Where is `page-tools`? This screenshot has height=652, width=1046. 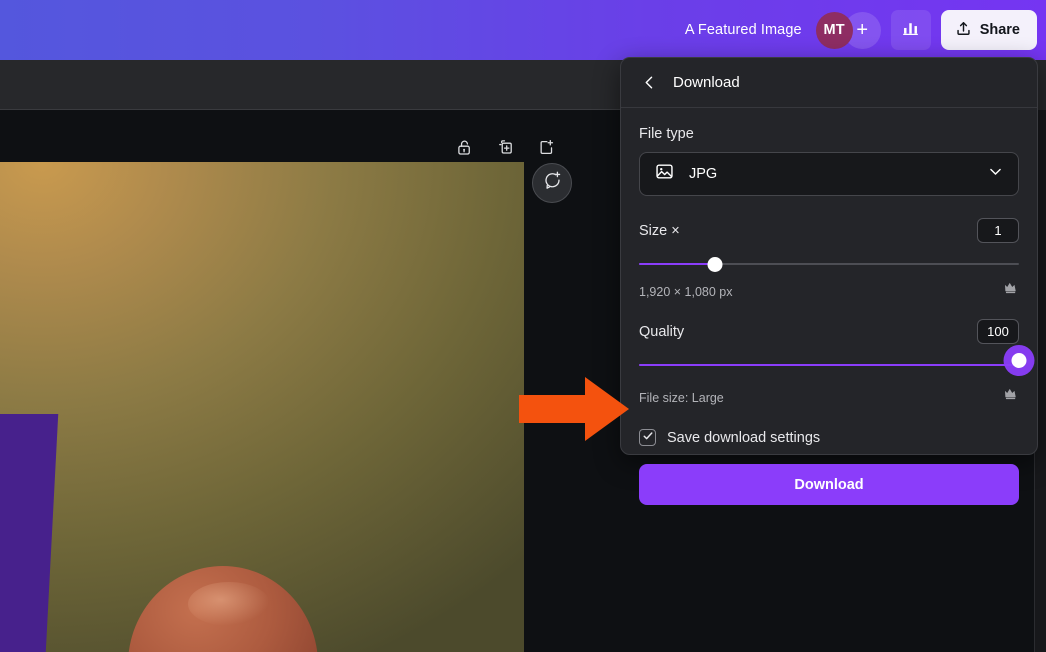 page-tools is located at coordinates (505, 147).